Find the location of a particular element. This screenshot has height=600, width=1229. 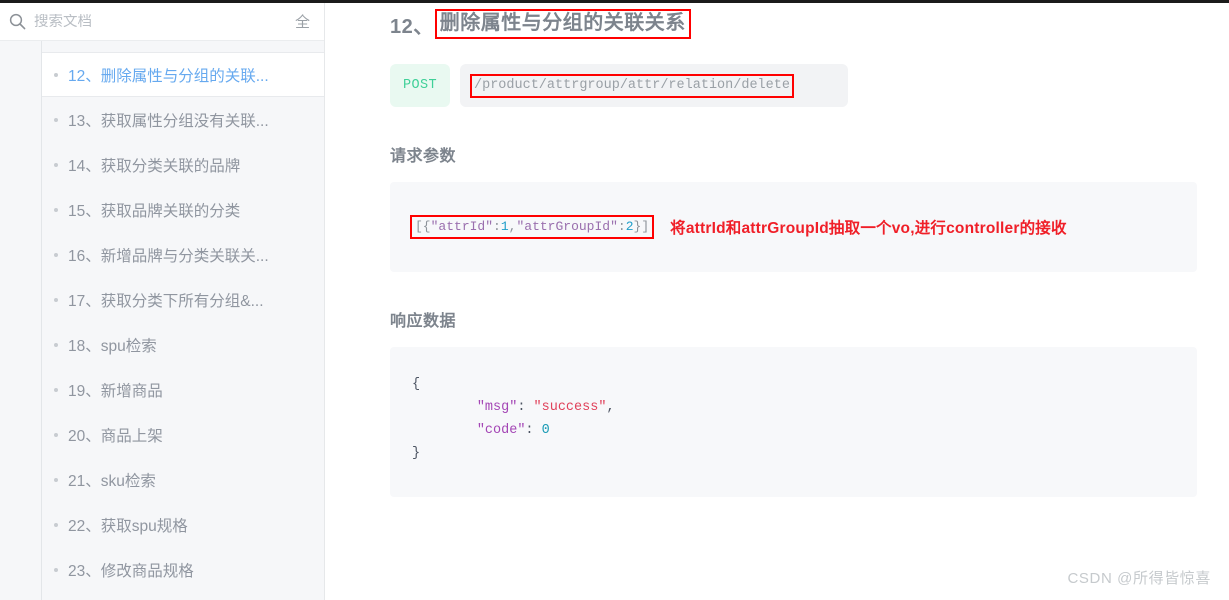

request-params-heading: 请求参数 is located at coordinates (423, 156).